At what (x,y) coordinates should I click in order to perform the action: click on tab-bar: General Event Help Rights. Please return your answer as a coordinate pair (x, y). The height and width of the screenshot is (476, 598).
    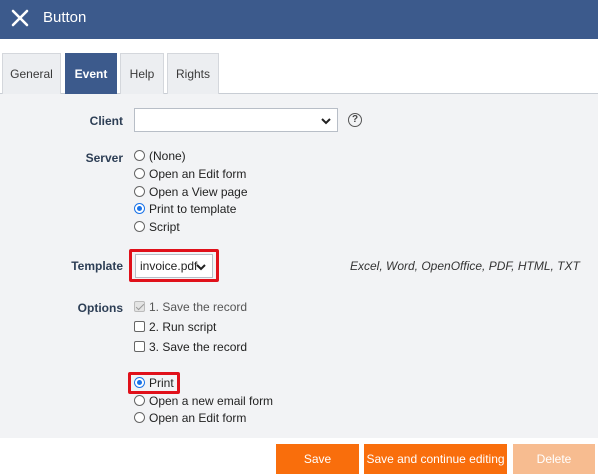
    Looking at the image, I should click on (299, 66).